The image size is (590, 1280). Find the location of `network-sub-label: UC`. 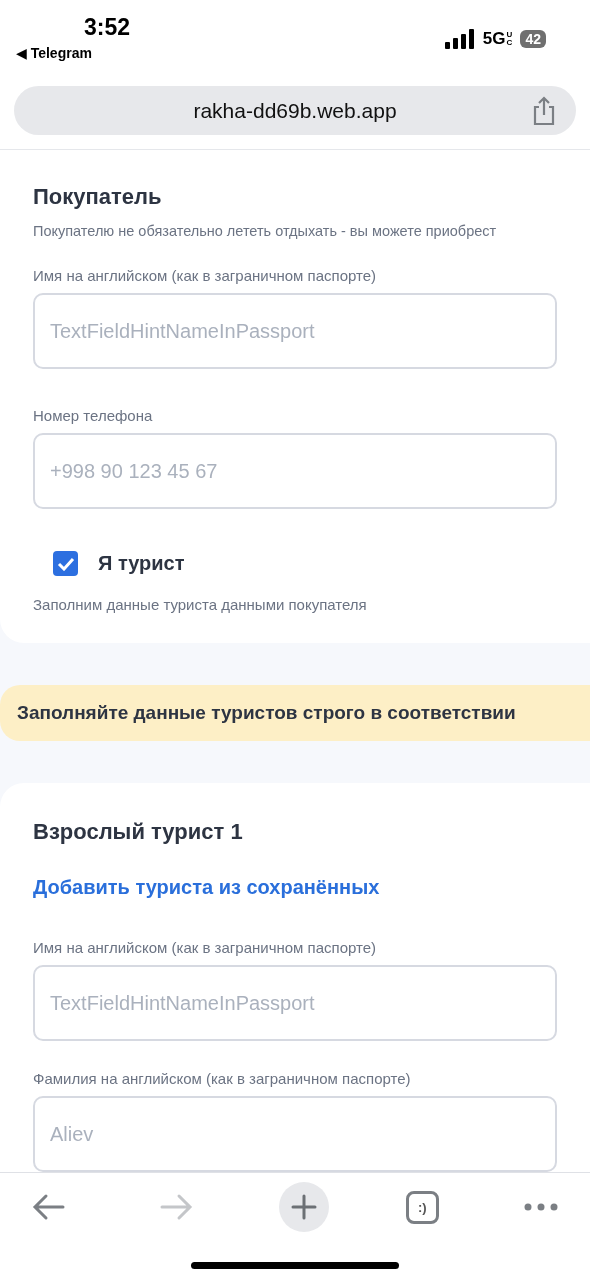

network-sub-label: UC is located at coordinates (509, 39).